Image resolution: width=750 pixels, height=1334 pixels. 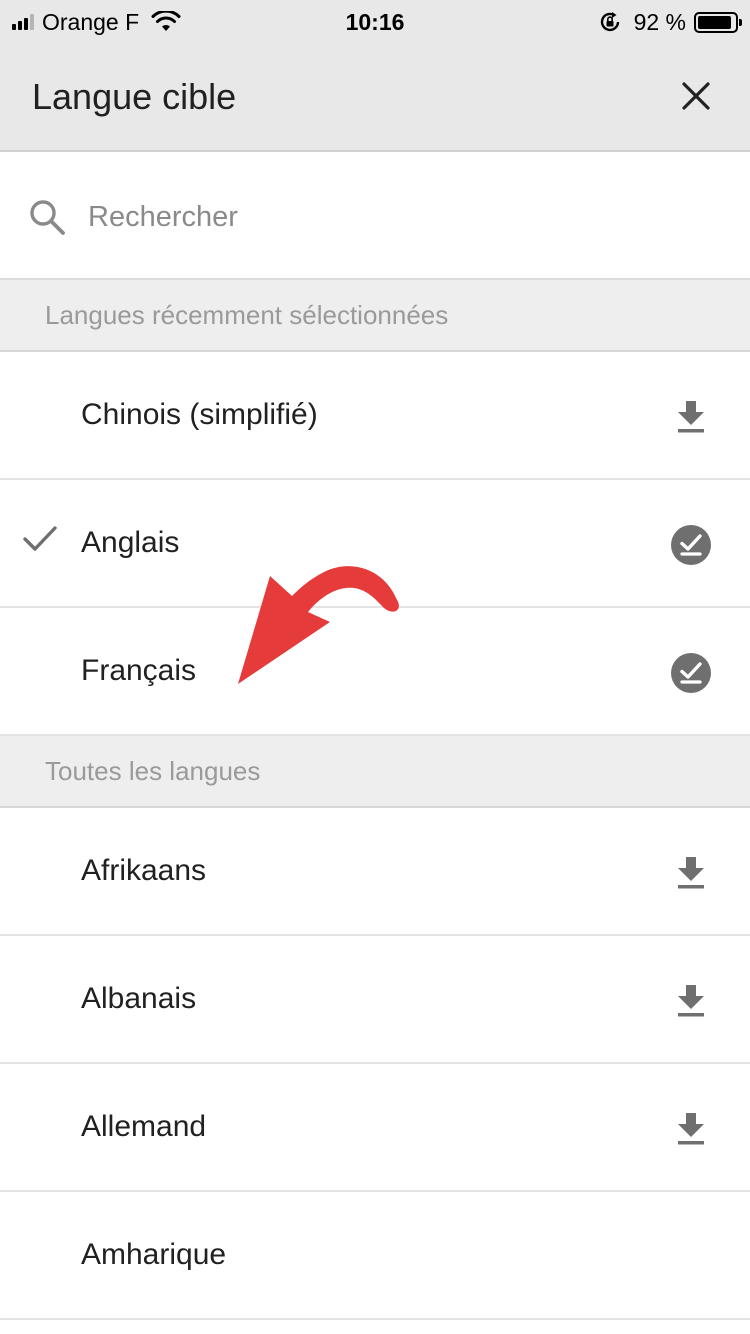 What do you see at coordinates (398, 217) in the screenshot?
I see `search-input` at bounding box center [398, 217].